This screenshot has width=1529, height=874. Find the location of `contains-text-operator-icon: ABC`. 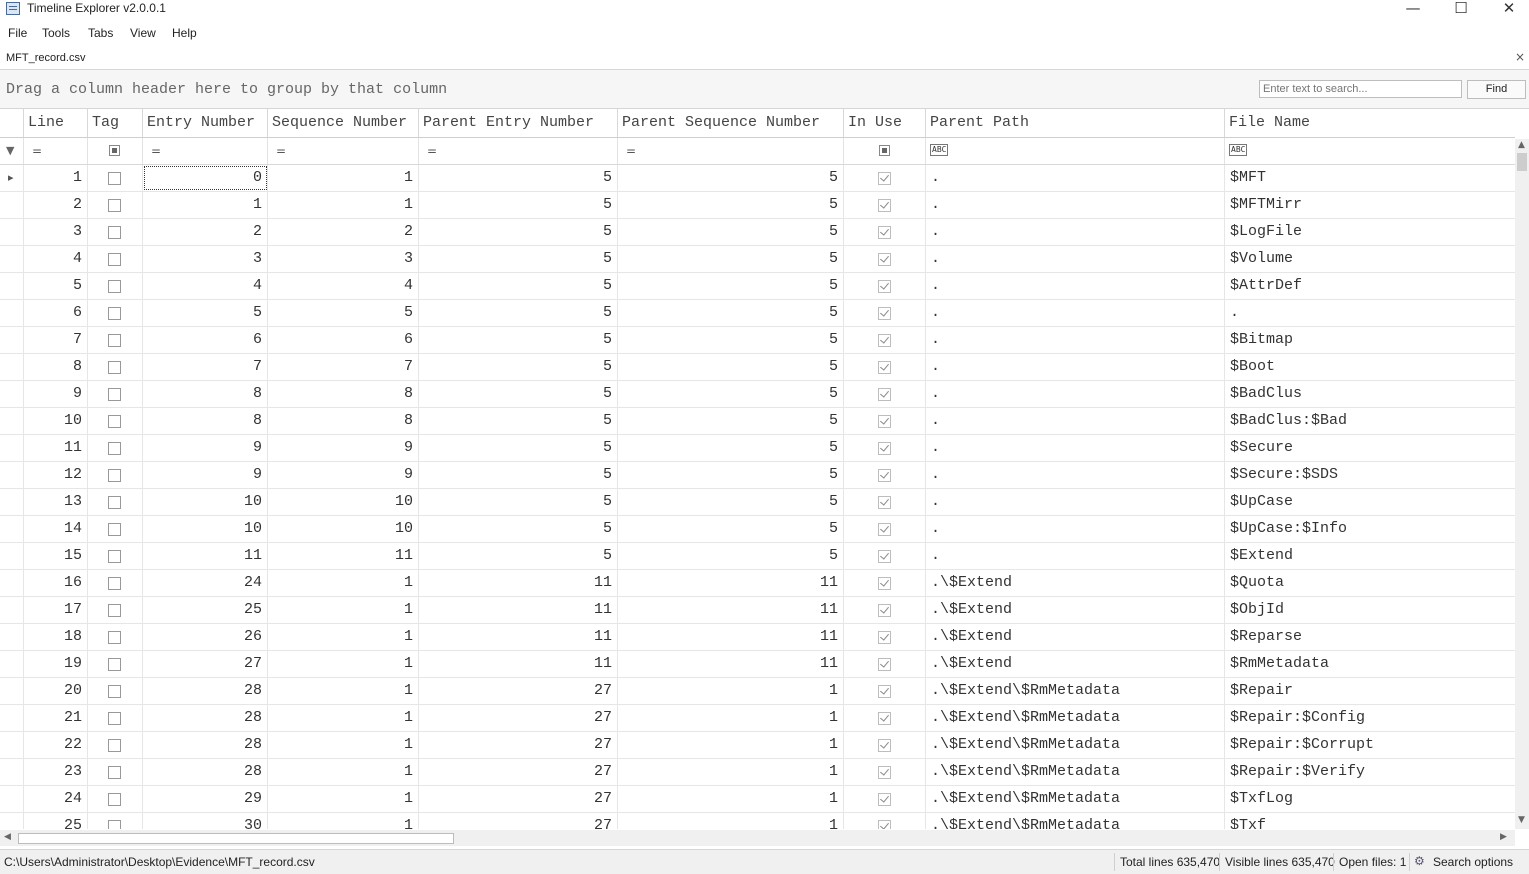

contains-text-operator-icon: ABC is located at coordinates (939, 150).